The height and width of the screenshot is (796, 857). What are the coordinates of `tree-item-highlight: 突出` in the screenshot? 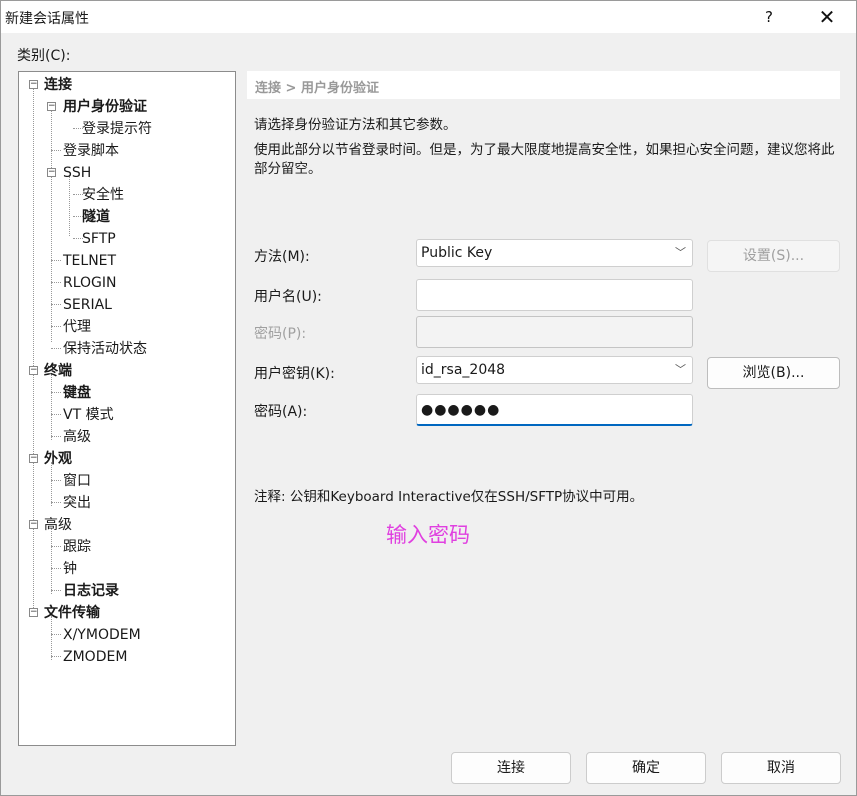 It's located at (77, 503).